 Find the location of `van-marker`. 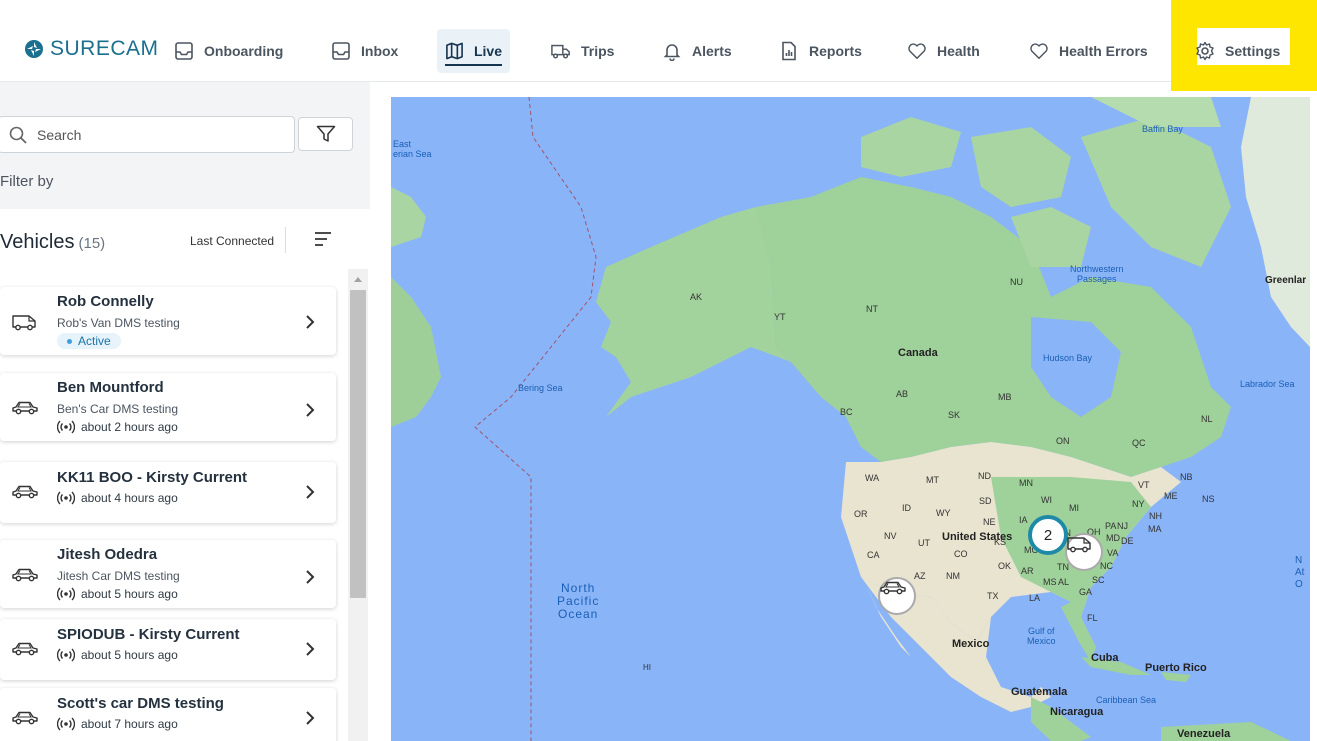

van-marker is located at coordinates (1084, 552).